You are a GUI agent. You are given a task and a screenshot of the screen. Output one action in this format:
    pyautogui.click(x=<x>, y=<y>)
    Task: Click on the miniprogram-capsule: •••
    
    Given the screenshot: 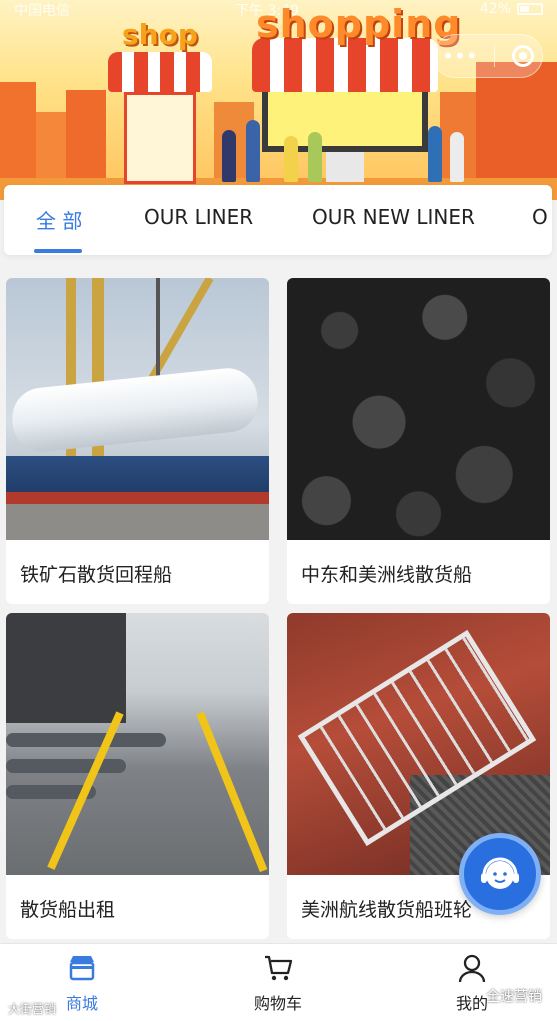 What is the action you would take?
    pyautogui.click(x=488, y=56)
    